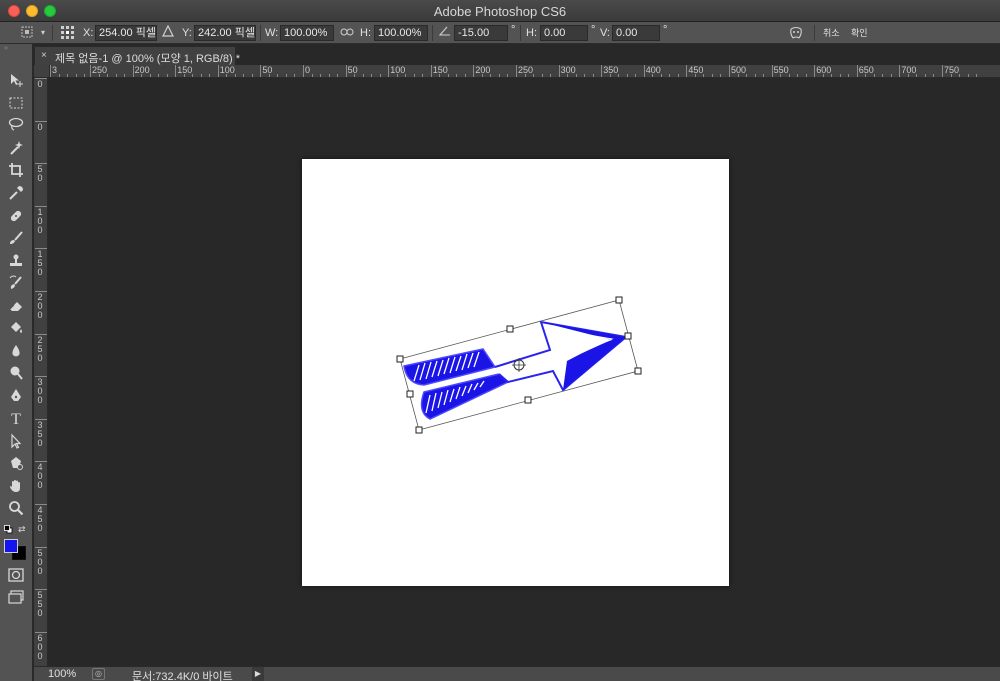 Image resolution: width=1000 pixels, height=681 pixels. Describe the element at coordinates (98, 674) in the screenshot. I see `proof-icon: ◎` at that location.